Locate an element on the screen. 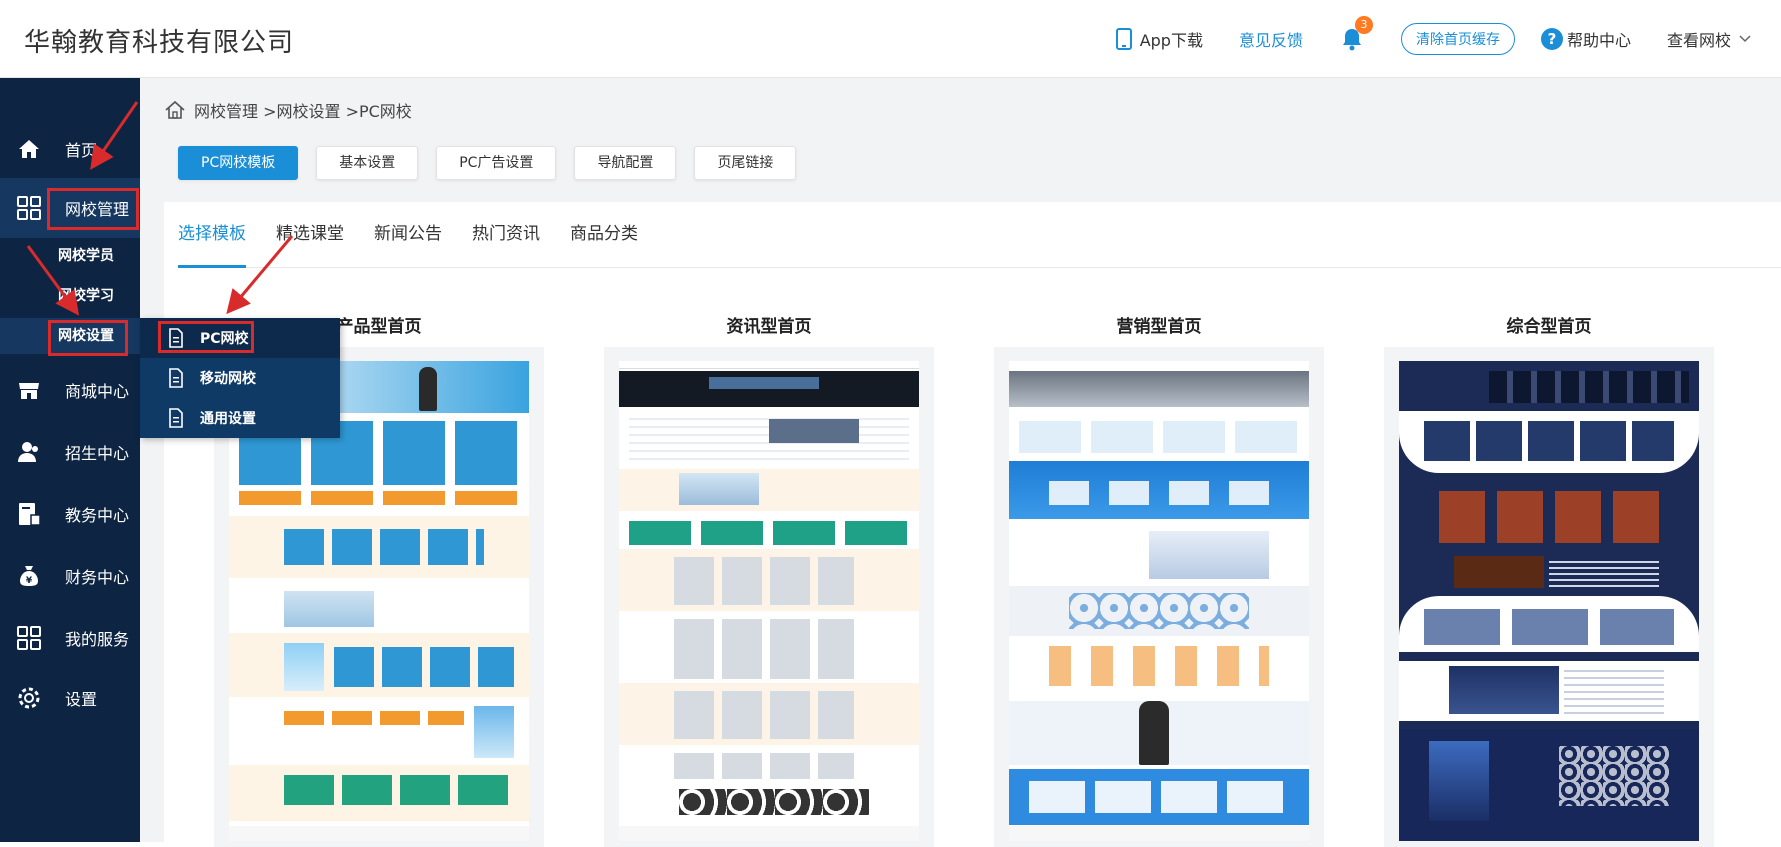 This screenshot has height=847, width=1781. sidebar-item-finance: ¥ 财务中心 is located at coordinates (70, 576).